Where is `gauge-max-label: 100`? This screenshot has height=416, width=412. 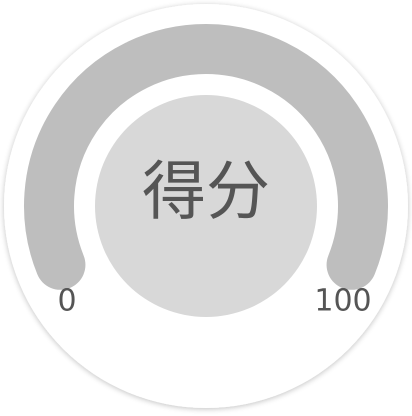
gauge-max-label: 100 is located at coordinates (342, 301).